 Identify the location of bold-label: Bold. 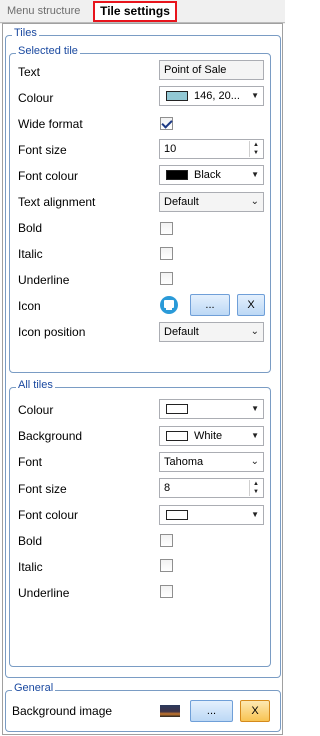
(30, 228).